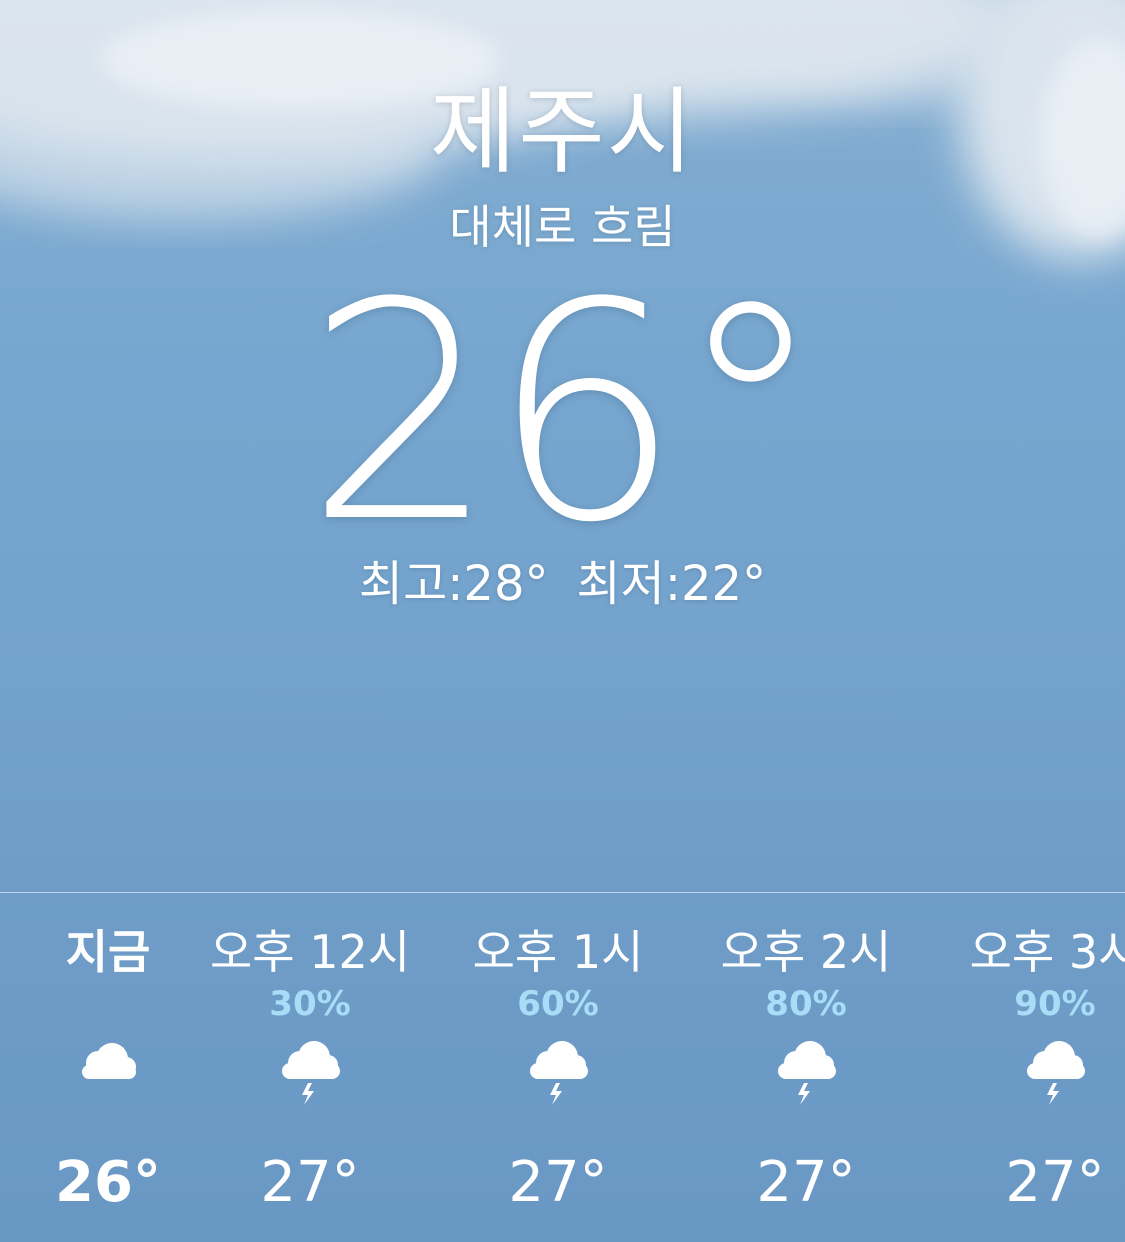  I want to click on hourly-item: 오후 1시 60% 27°, so click(558, 1067).